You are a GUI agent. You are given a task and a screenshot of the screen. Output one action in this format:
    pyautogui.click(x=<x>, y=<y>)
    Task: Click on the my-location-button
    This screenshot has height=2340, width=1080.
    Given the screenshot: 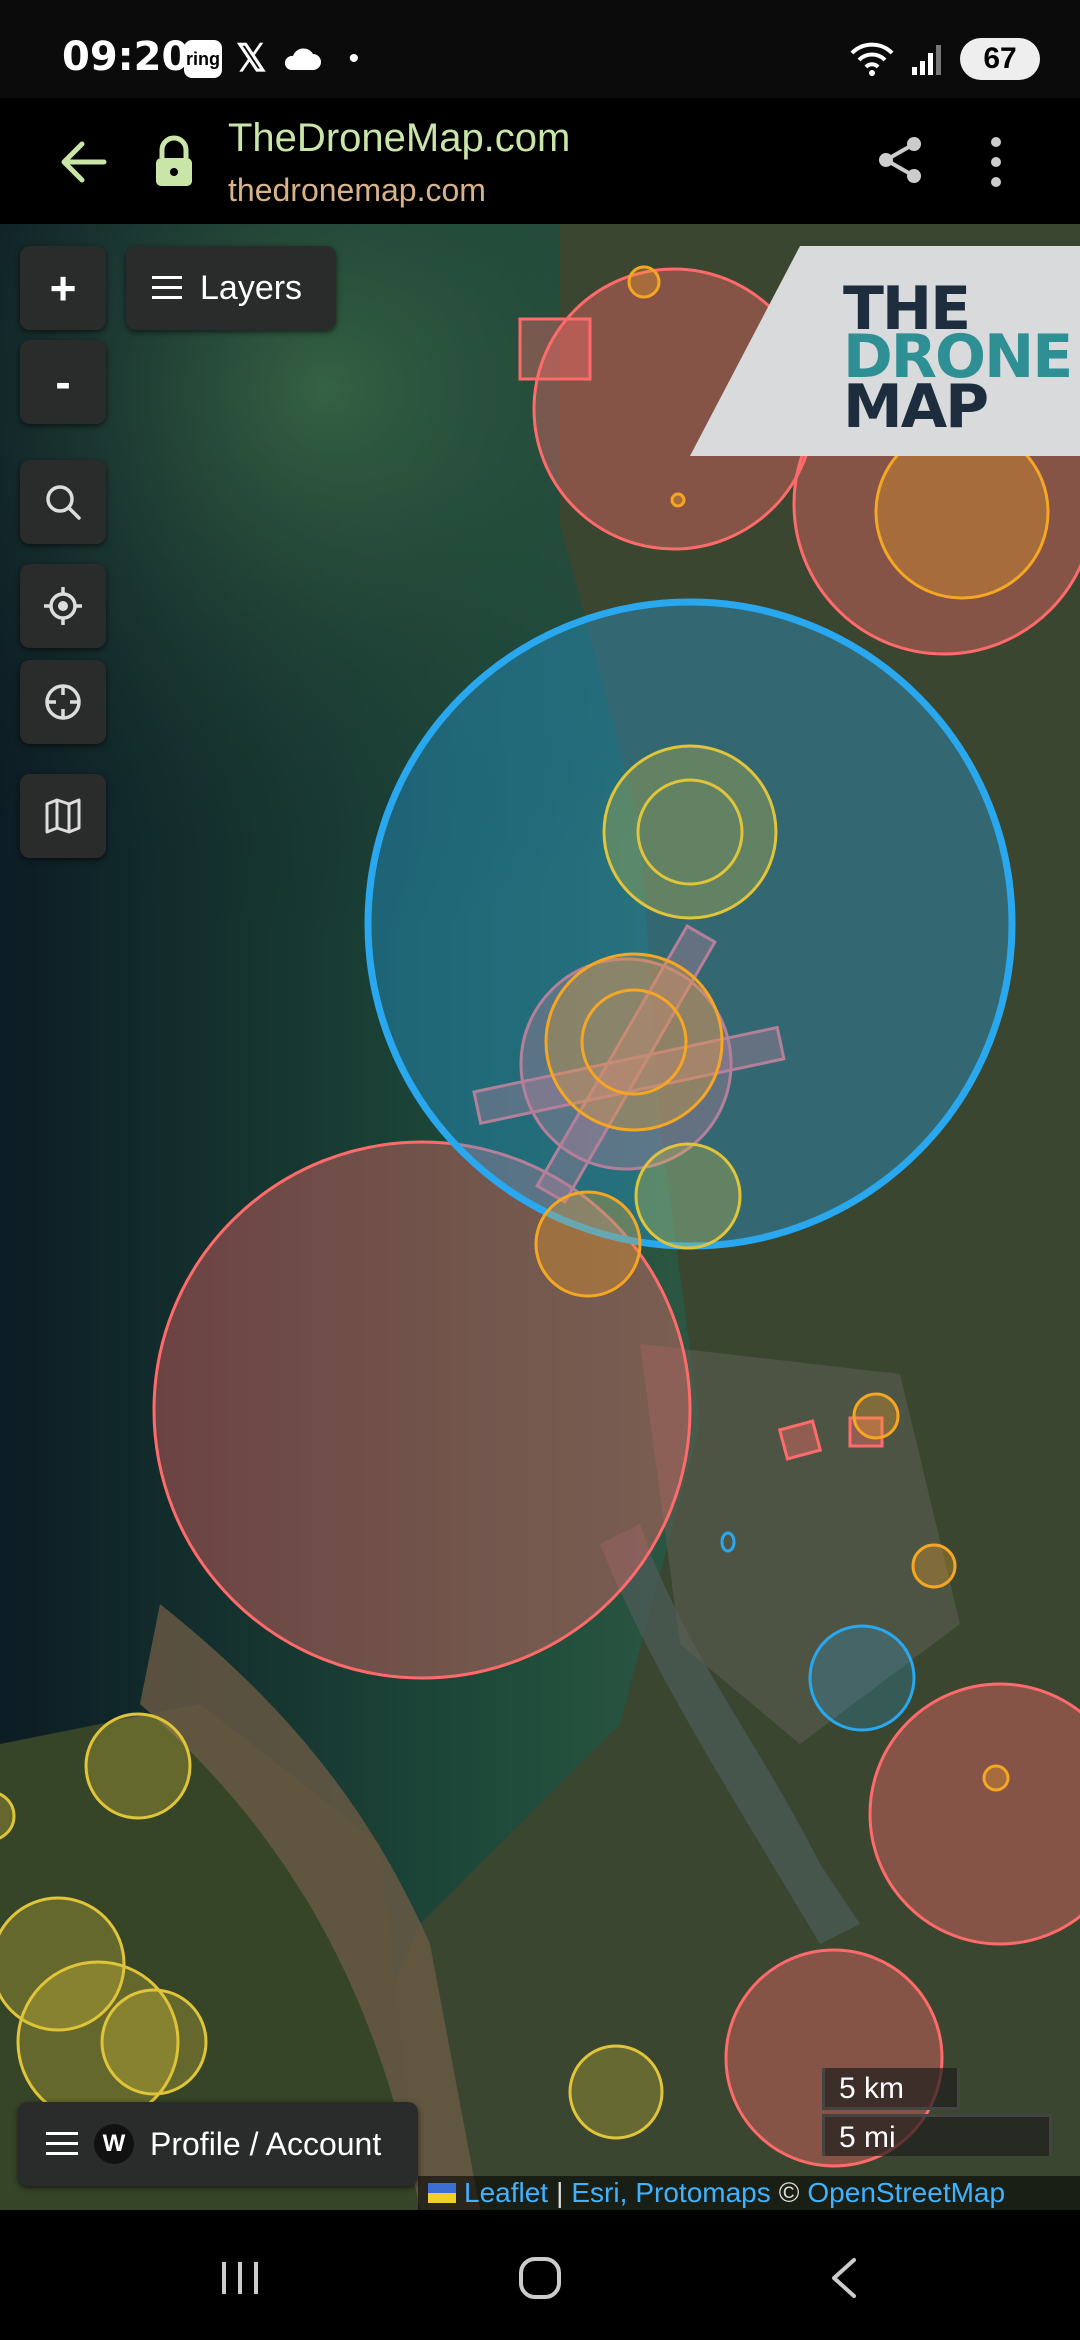 What is the action you would take?
    pyautogui.click(x=63, y=606)
    